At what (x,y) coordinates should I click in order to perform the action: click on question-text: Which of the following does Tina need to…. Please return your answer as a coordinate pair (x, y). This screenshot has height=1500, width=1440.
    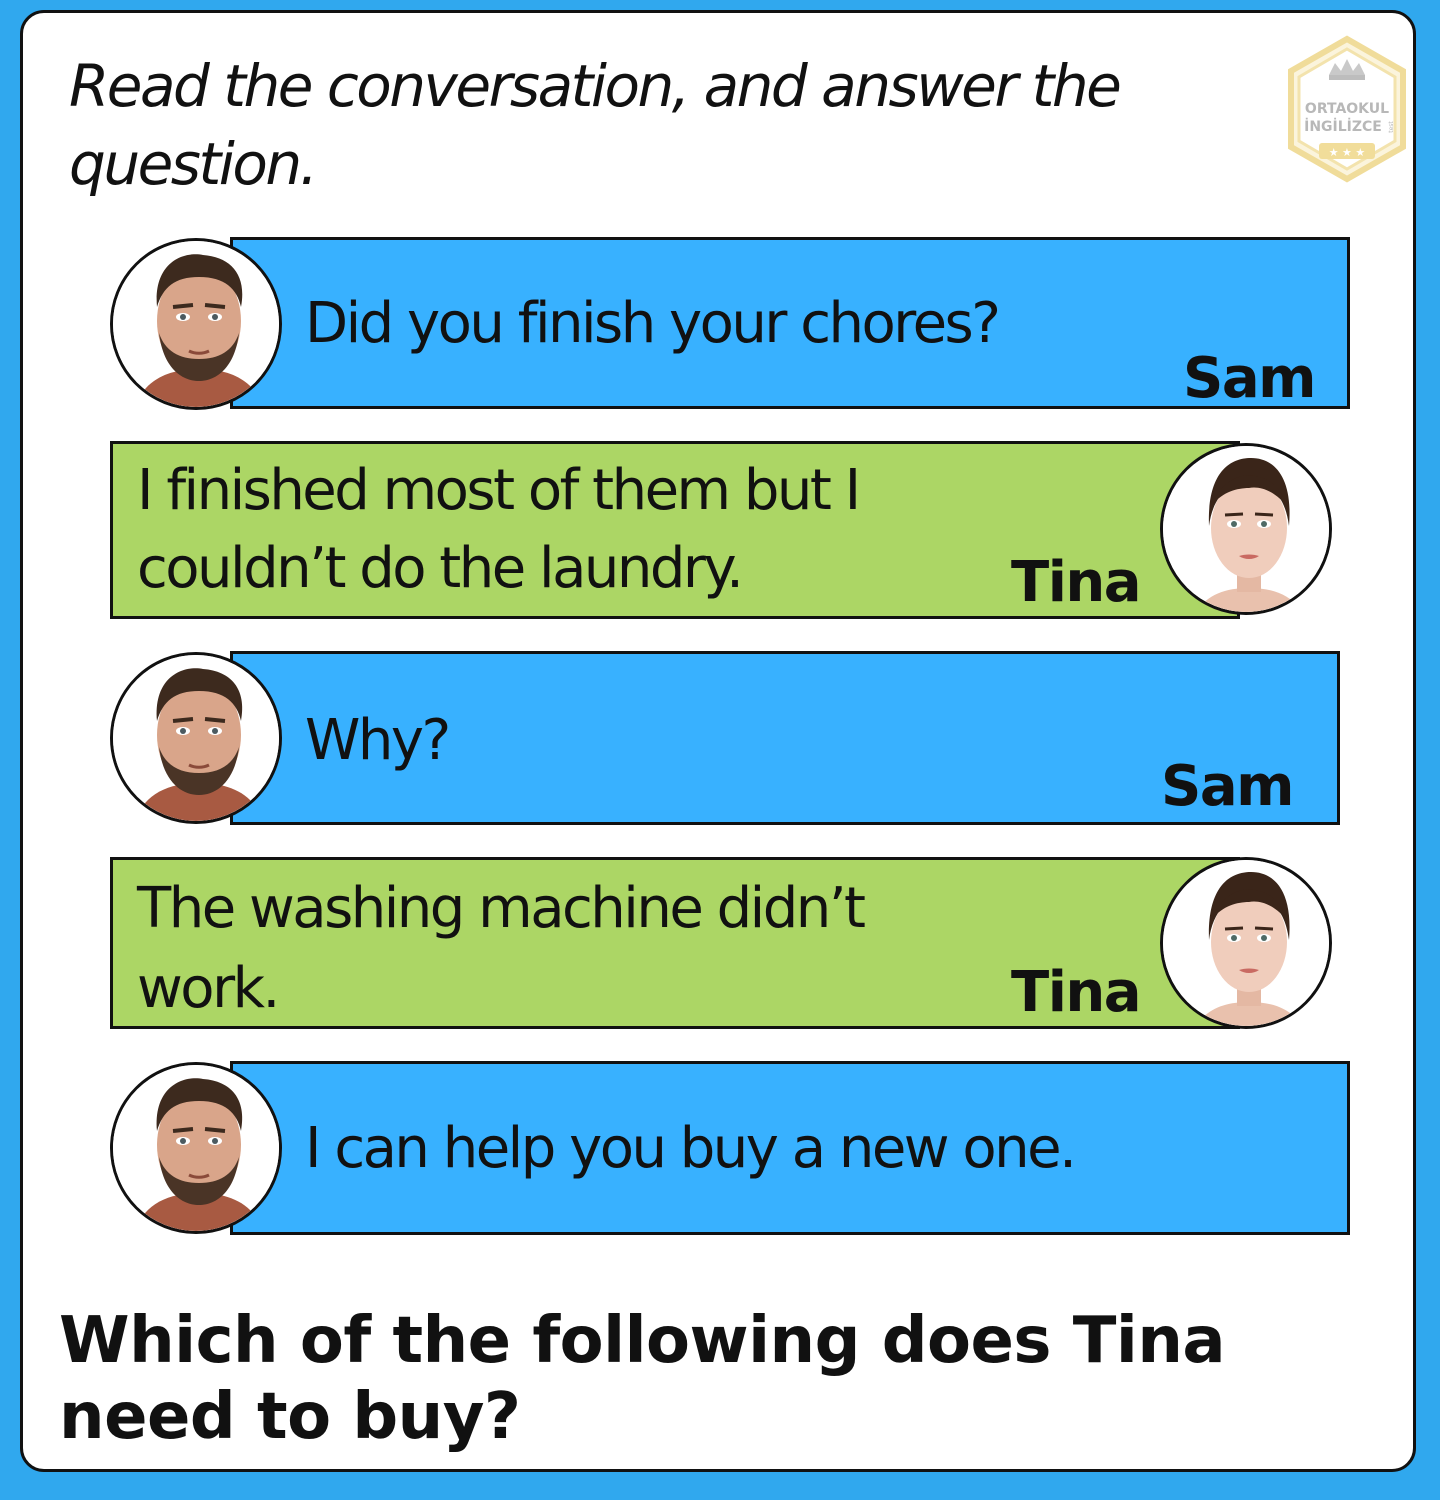
    Looking at the image, I should click on (642, 1379).